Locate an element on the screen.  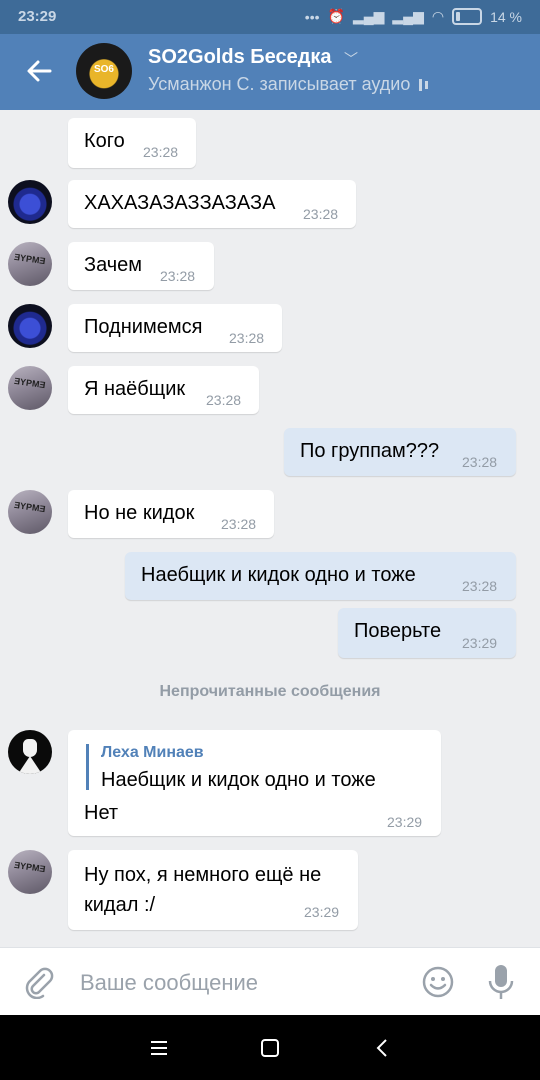
more-dots-icon: ••• is located at coordinates (312, 16).